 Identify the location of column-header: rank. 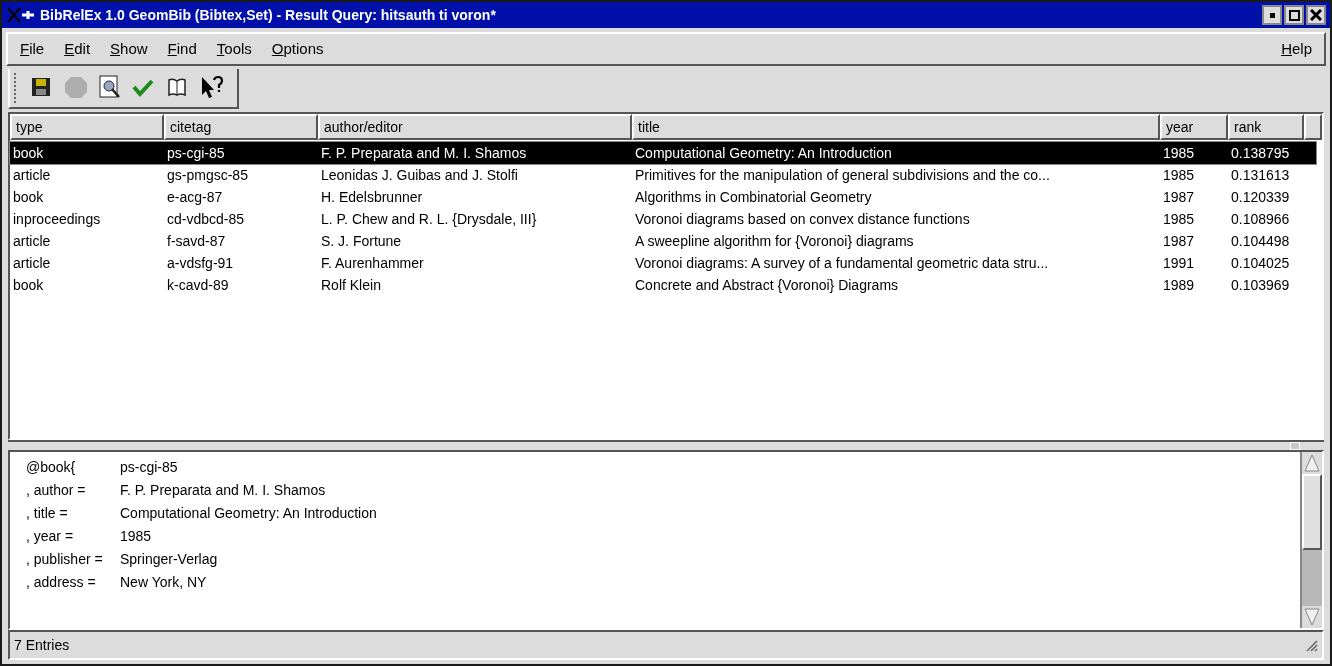
(1266, 127).